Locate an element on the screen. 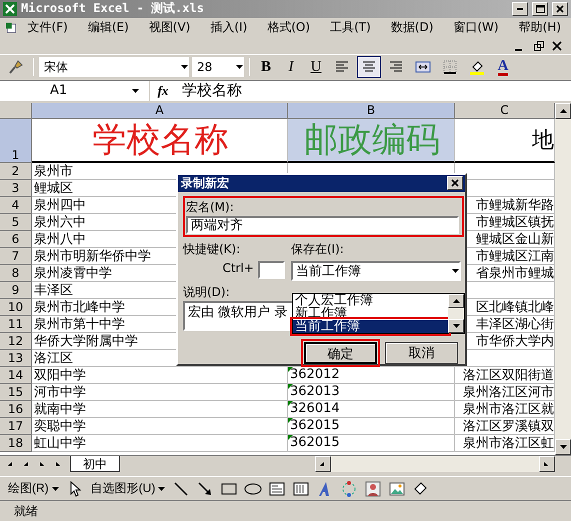  row-header: 9 is located at coordinates (16, 290).